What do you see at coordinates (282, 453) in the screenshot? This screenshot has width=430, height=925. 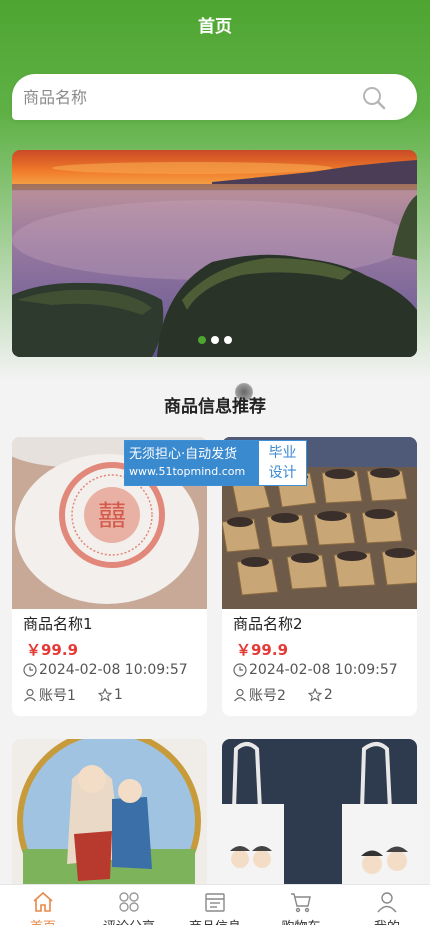 I see `watermark-tag1: 毕业` at bounding box center [282, 453].